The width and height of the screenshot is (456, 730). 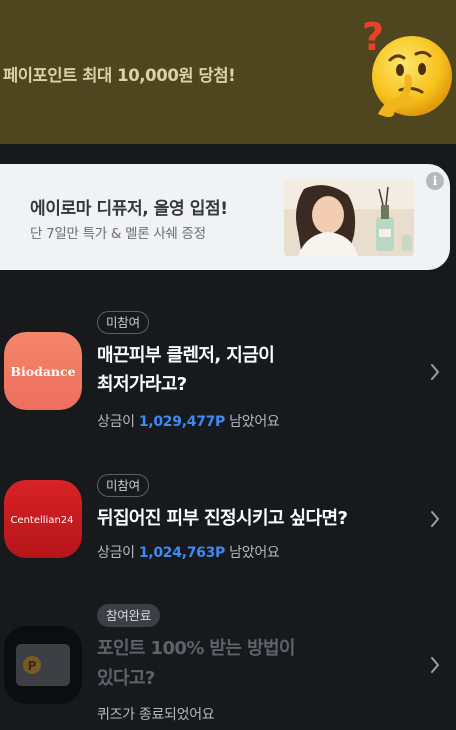 I want to click on quiz-prize-remaining: 상금이 1,029,477P 남았어요, so click(x=188, y=421).